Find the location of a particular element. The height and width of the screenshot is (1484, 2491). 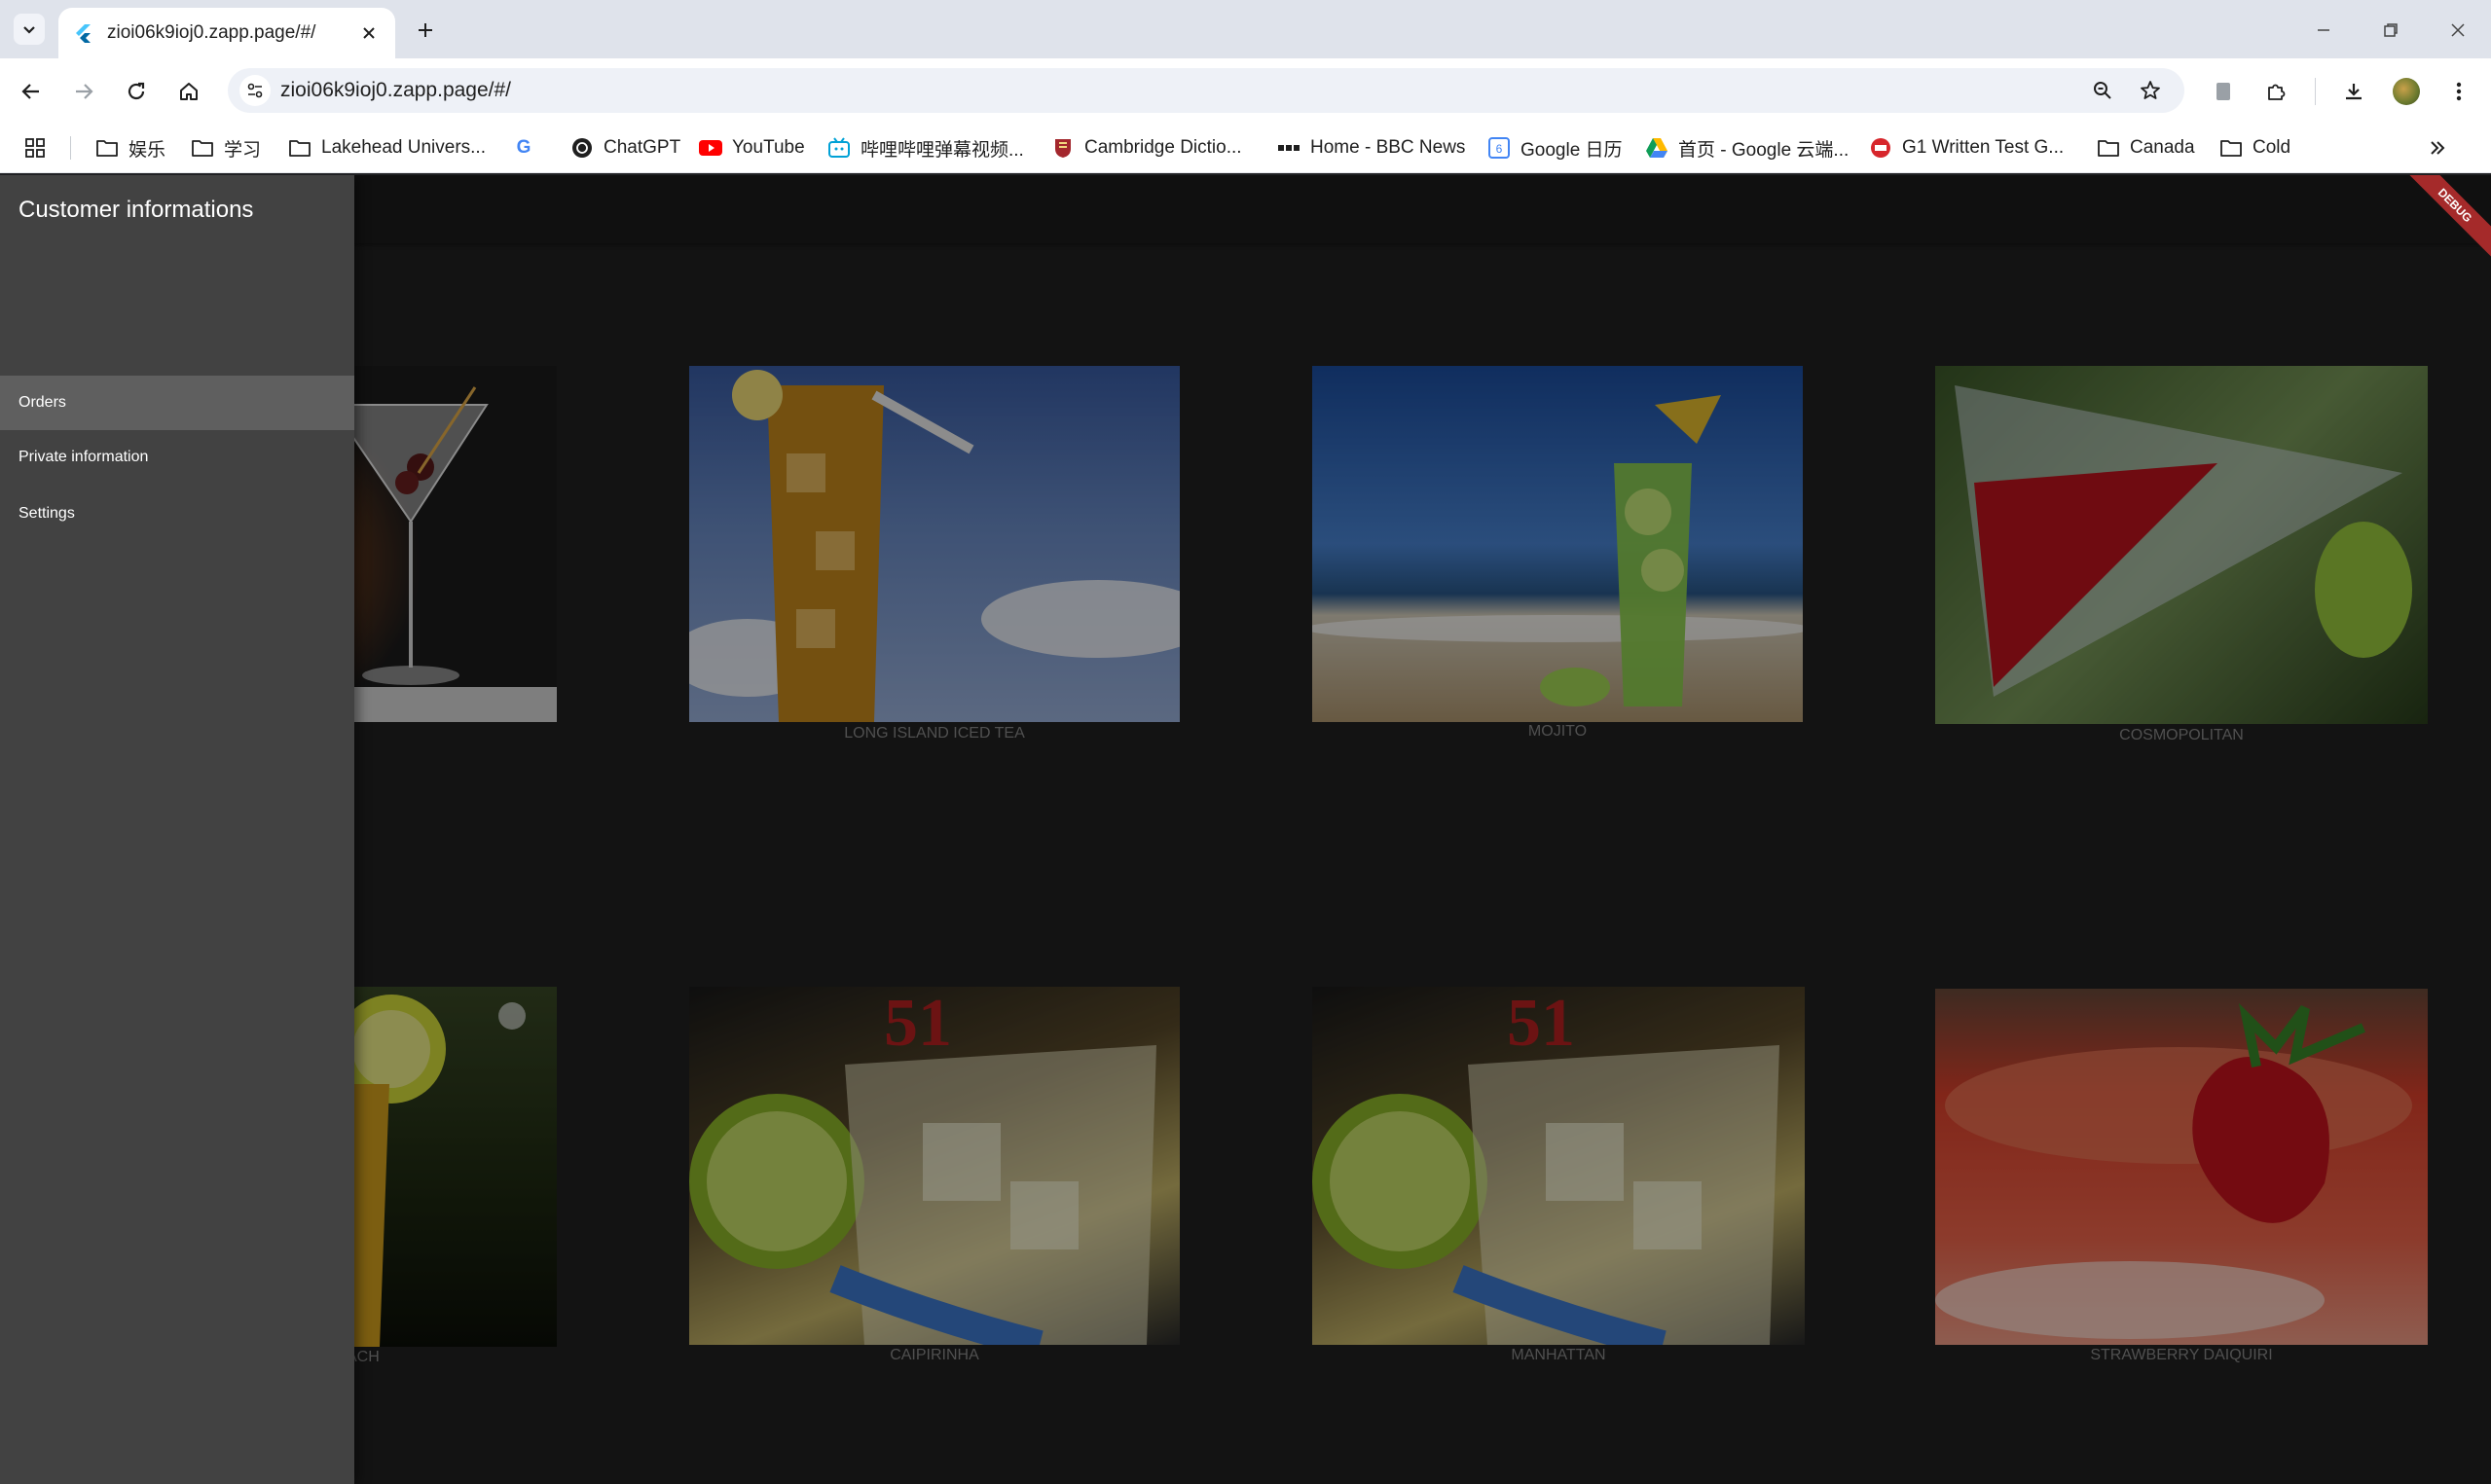

browser-toolbar: zioi06k9ioj0.zapp.page/#/ is located at coordinates (1245, 91).